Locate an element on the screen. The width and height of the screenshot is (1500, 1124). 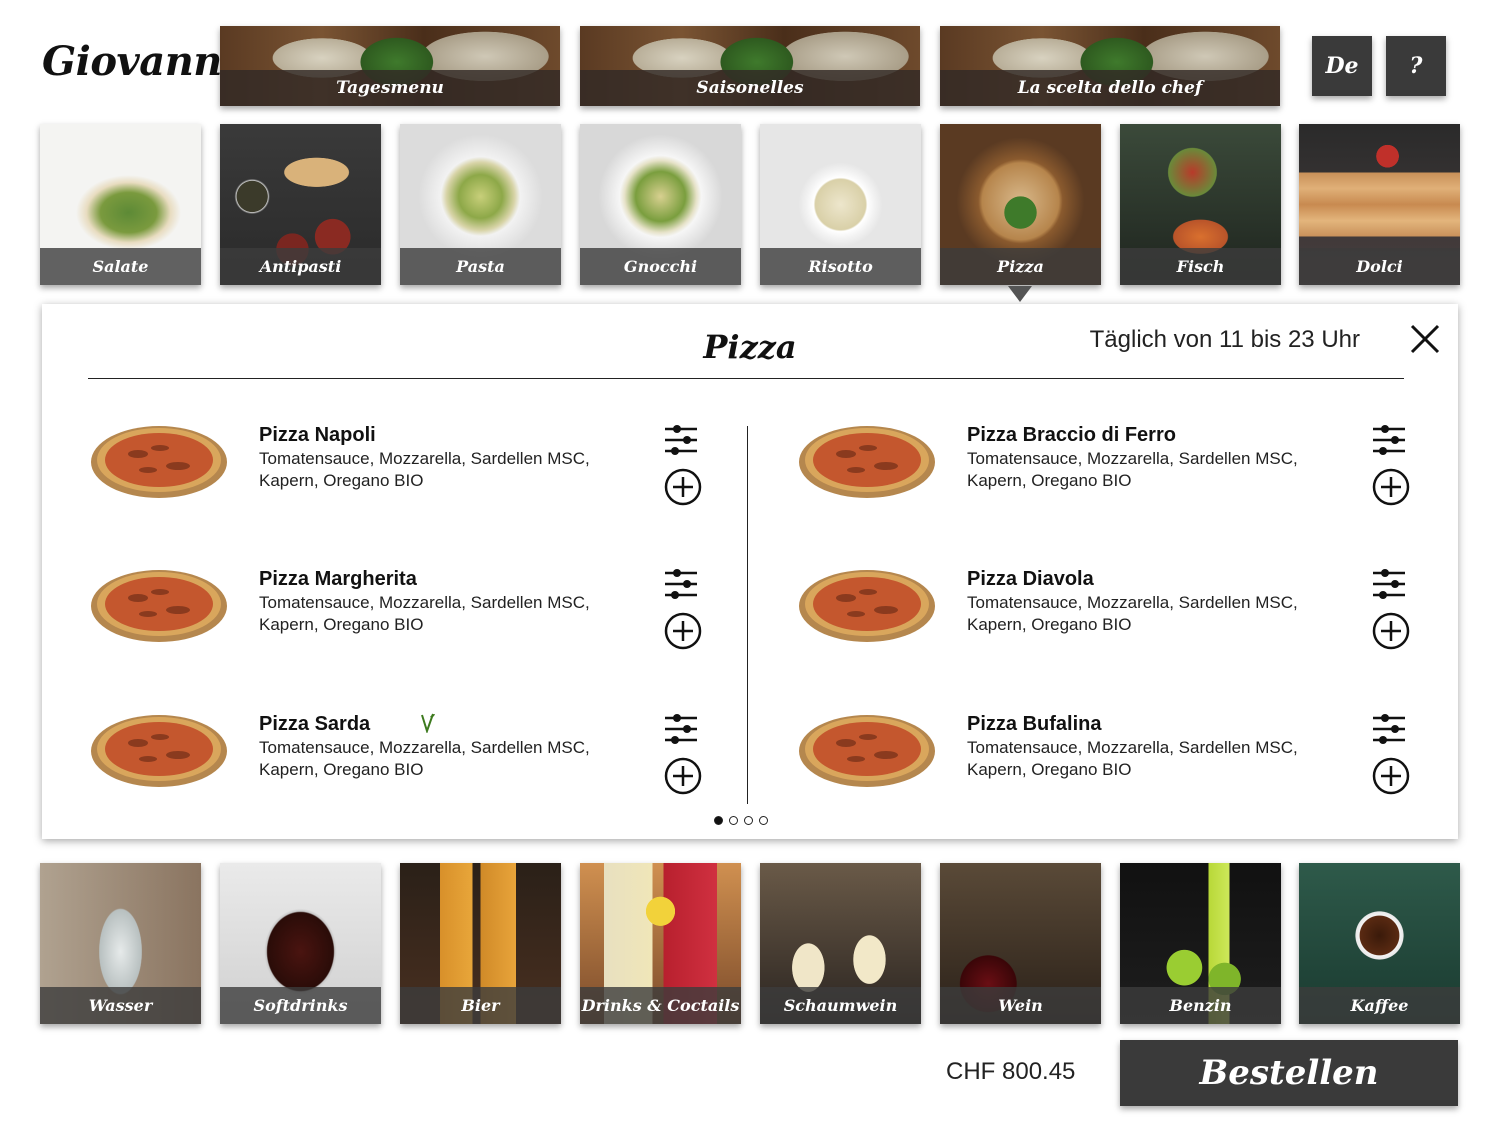
category-label: Benzin is located at coordinates (1200, 1005).